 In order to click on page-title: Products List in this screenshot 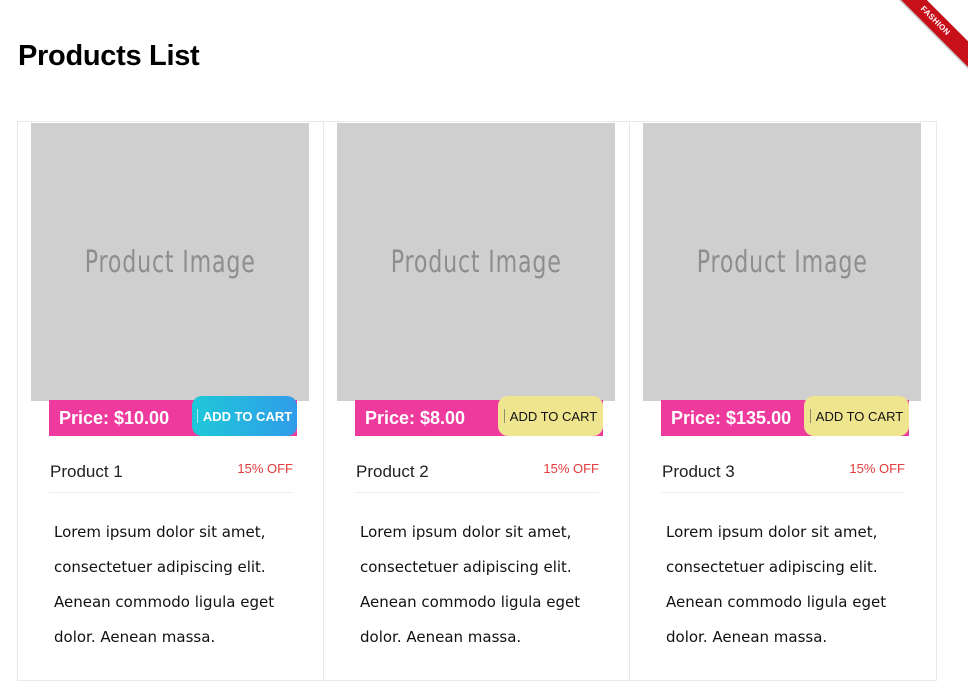, I will do `click(109, 56)`.